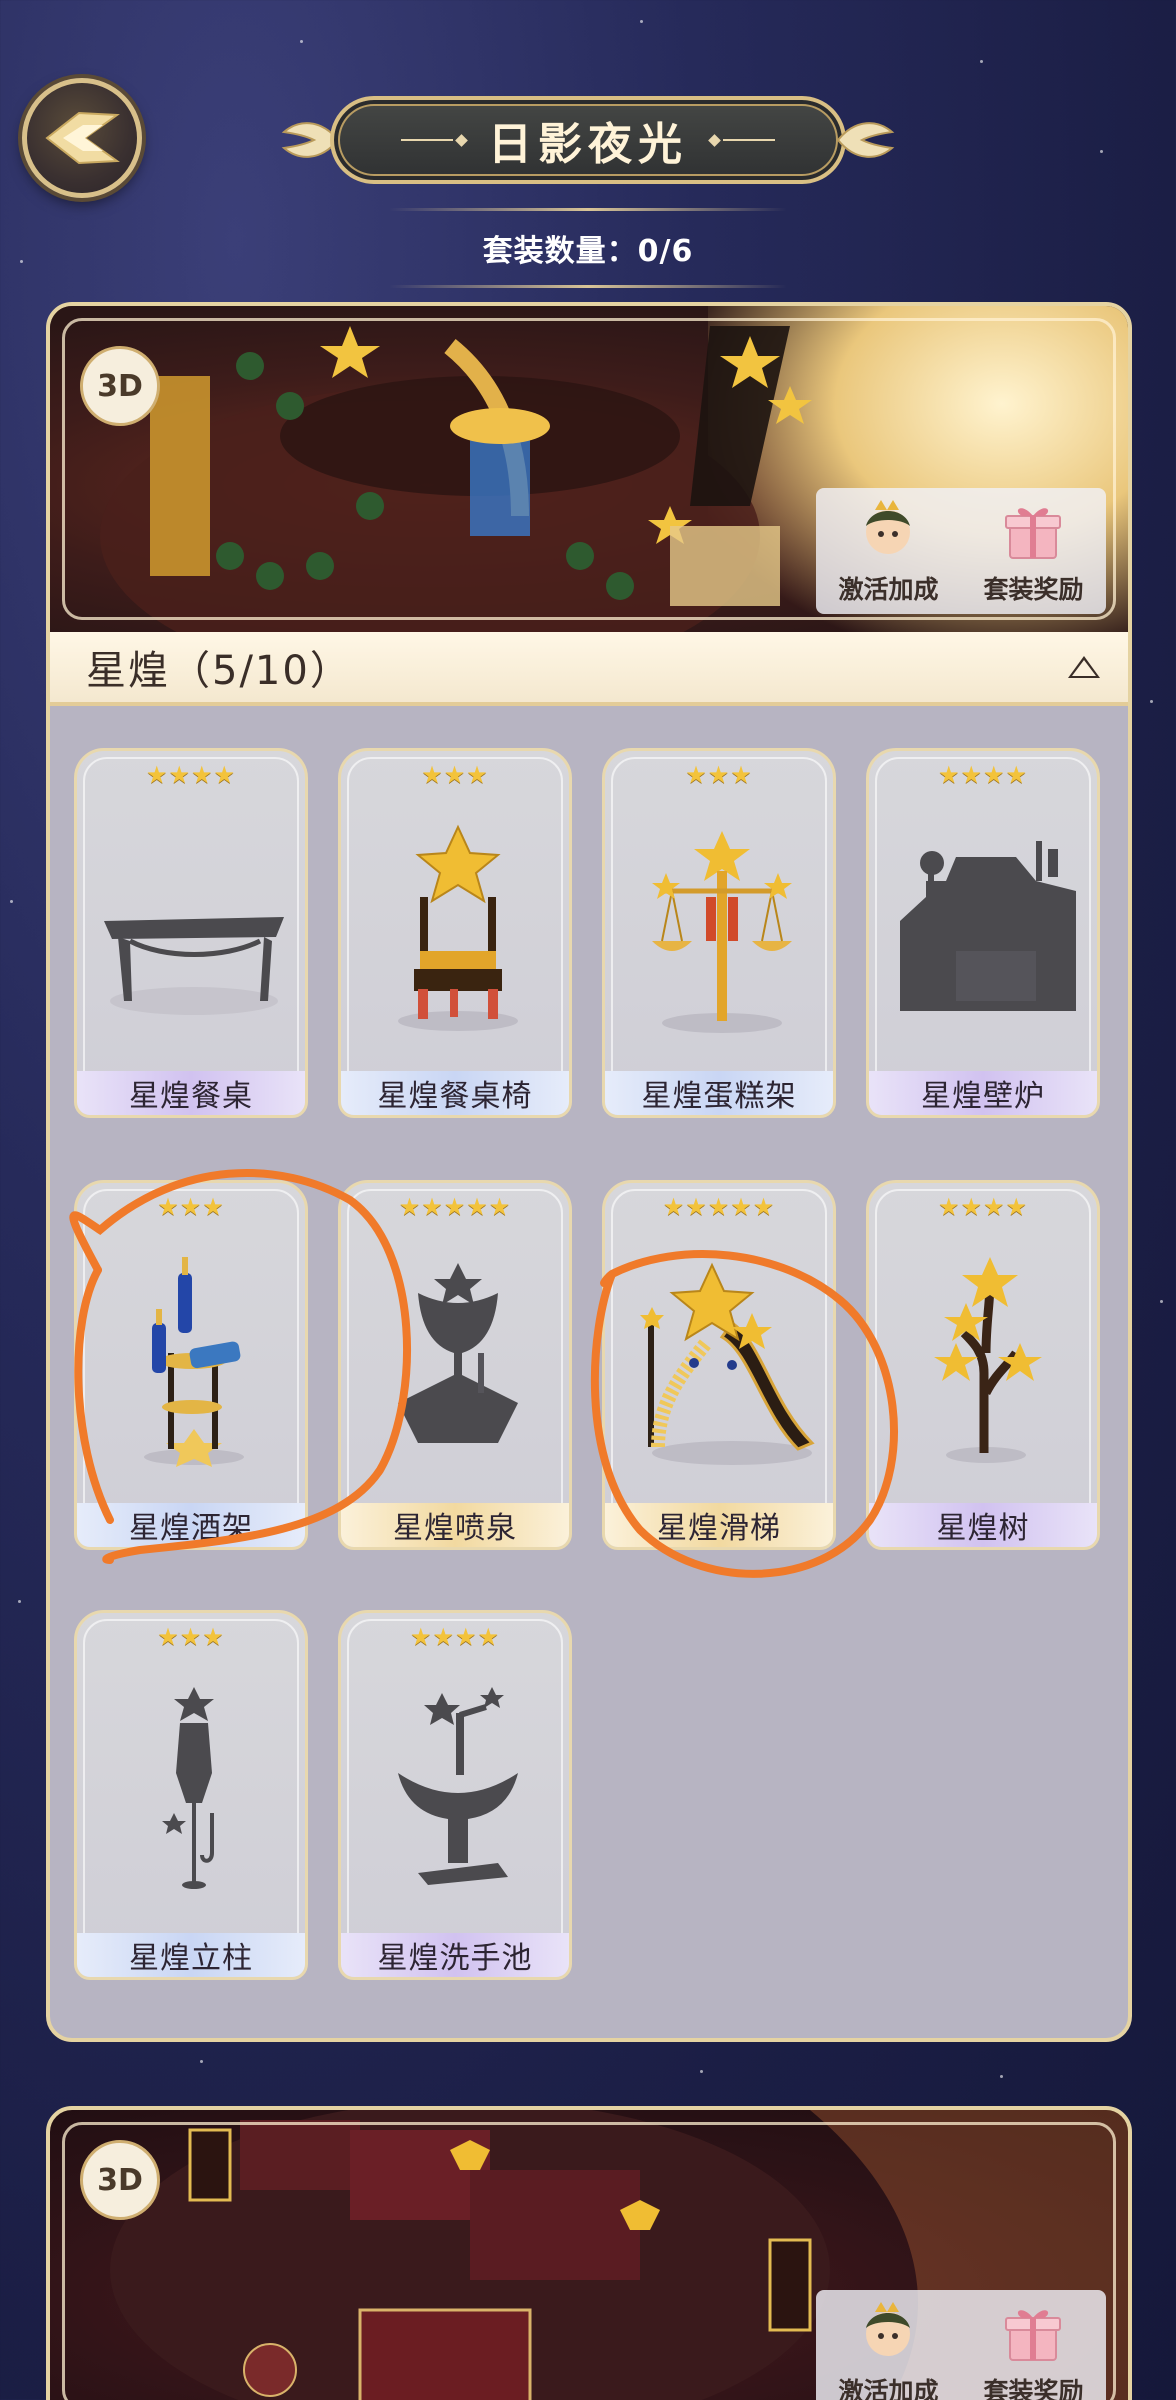  What do you see at coordinates (455, 1093) in the screenshot?
I see `item-name: 星煌餐桌椅` at bounding box center [455, 1093].